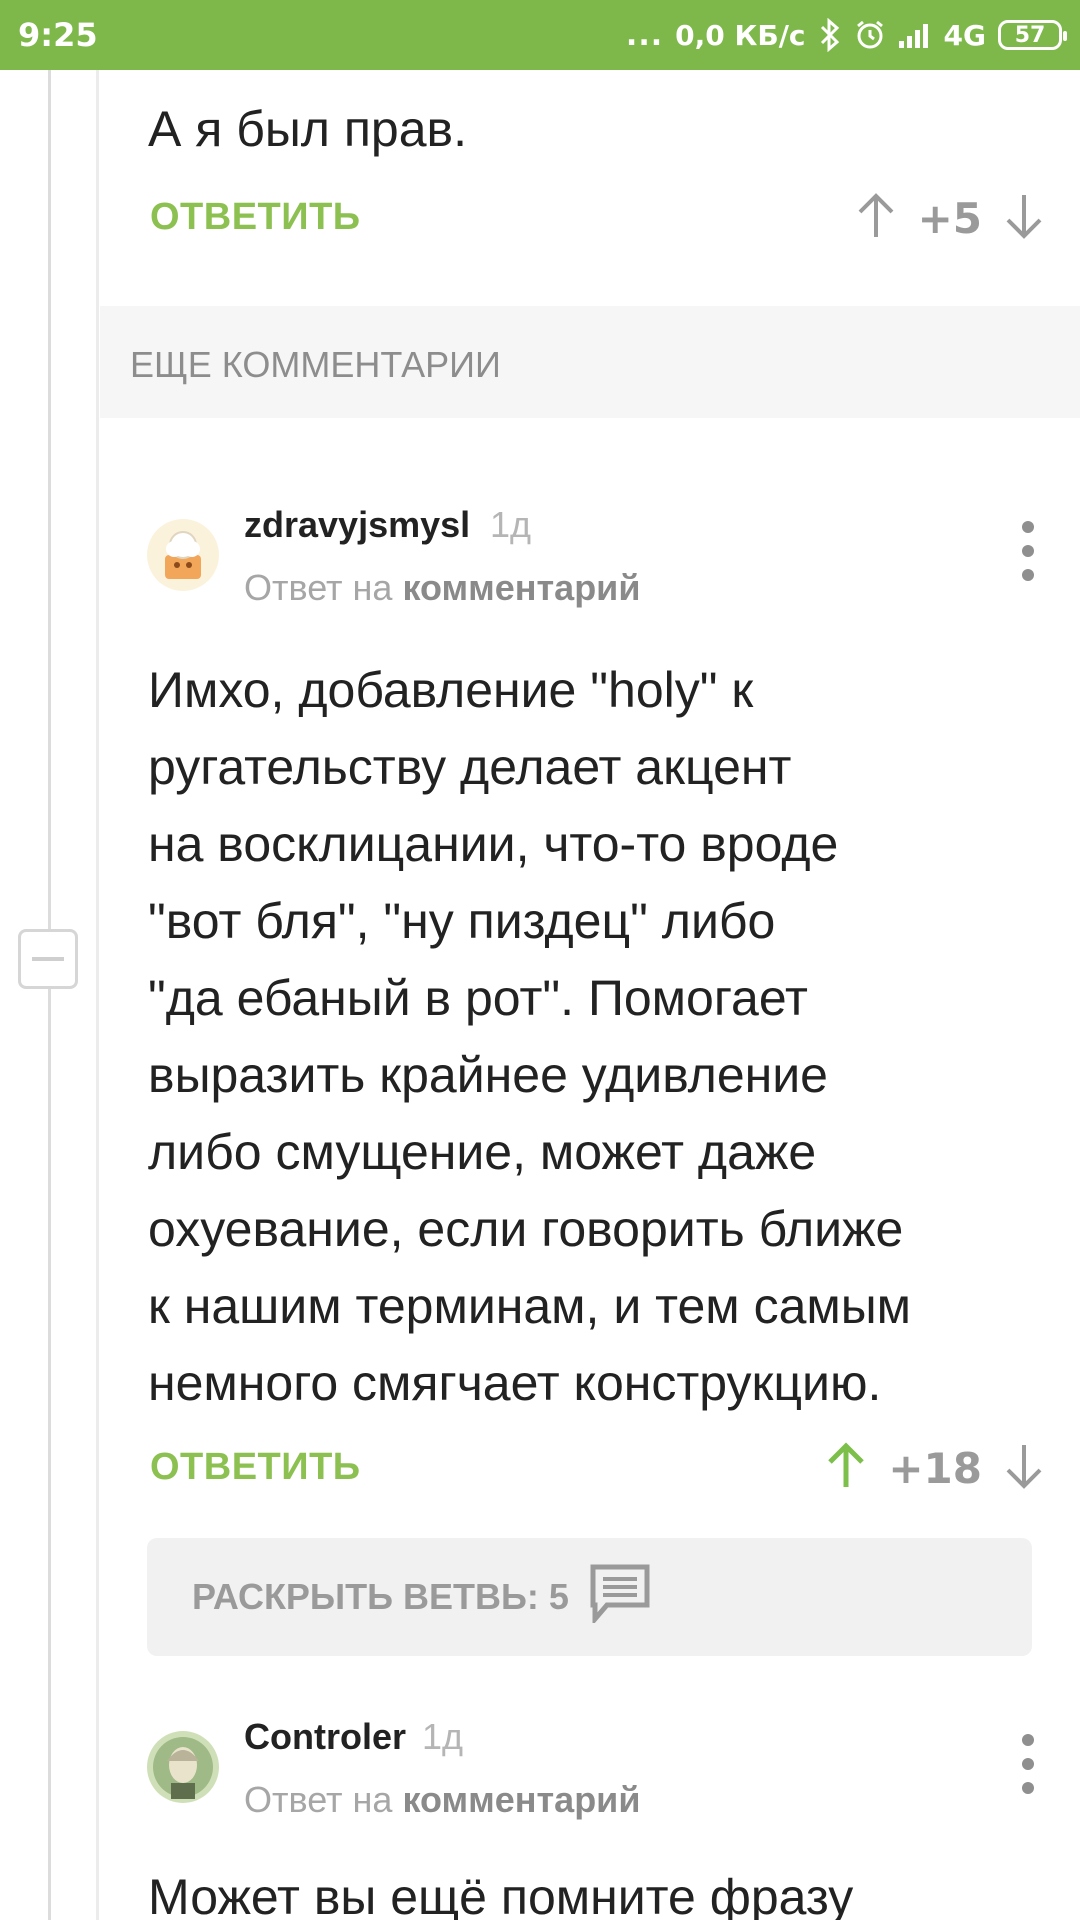 The height and width of the screenshot is (1920, 1080). I want to click on vote-controls: +18, so click(935, 1468).